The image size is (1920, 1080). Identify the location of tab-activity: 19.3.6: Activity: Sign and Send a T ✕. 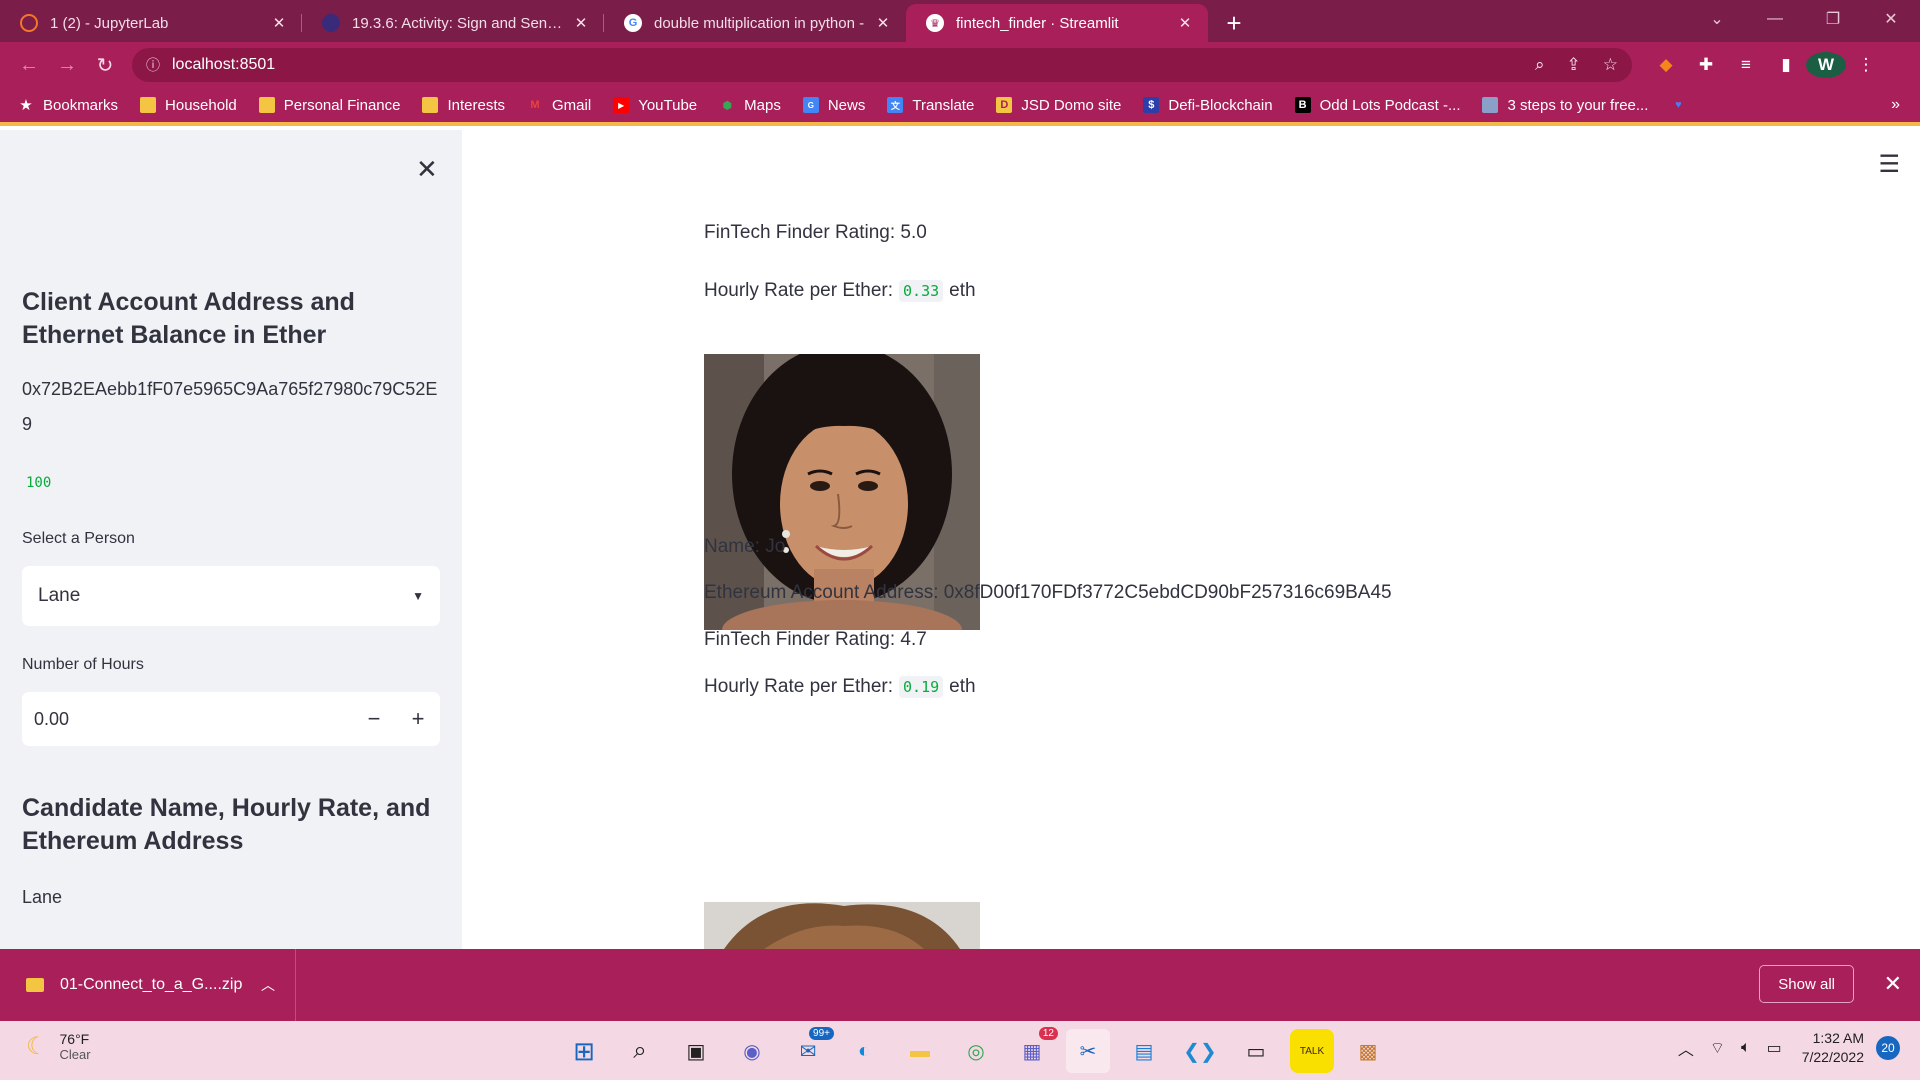
(453, 23).